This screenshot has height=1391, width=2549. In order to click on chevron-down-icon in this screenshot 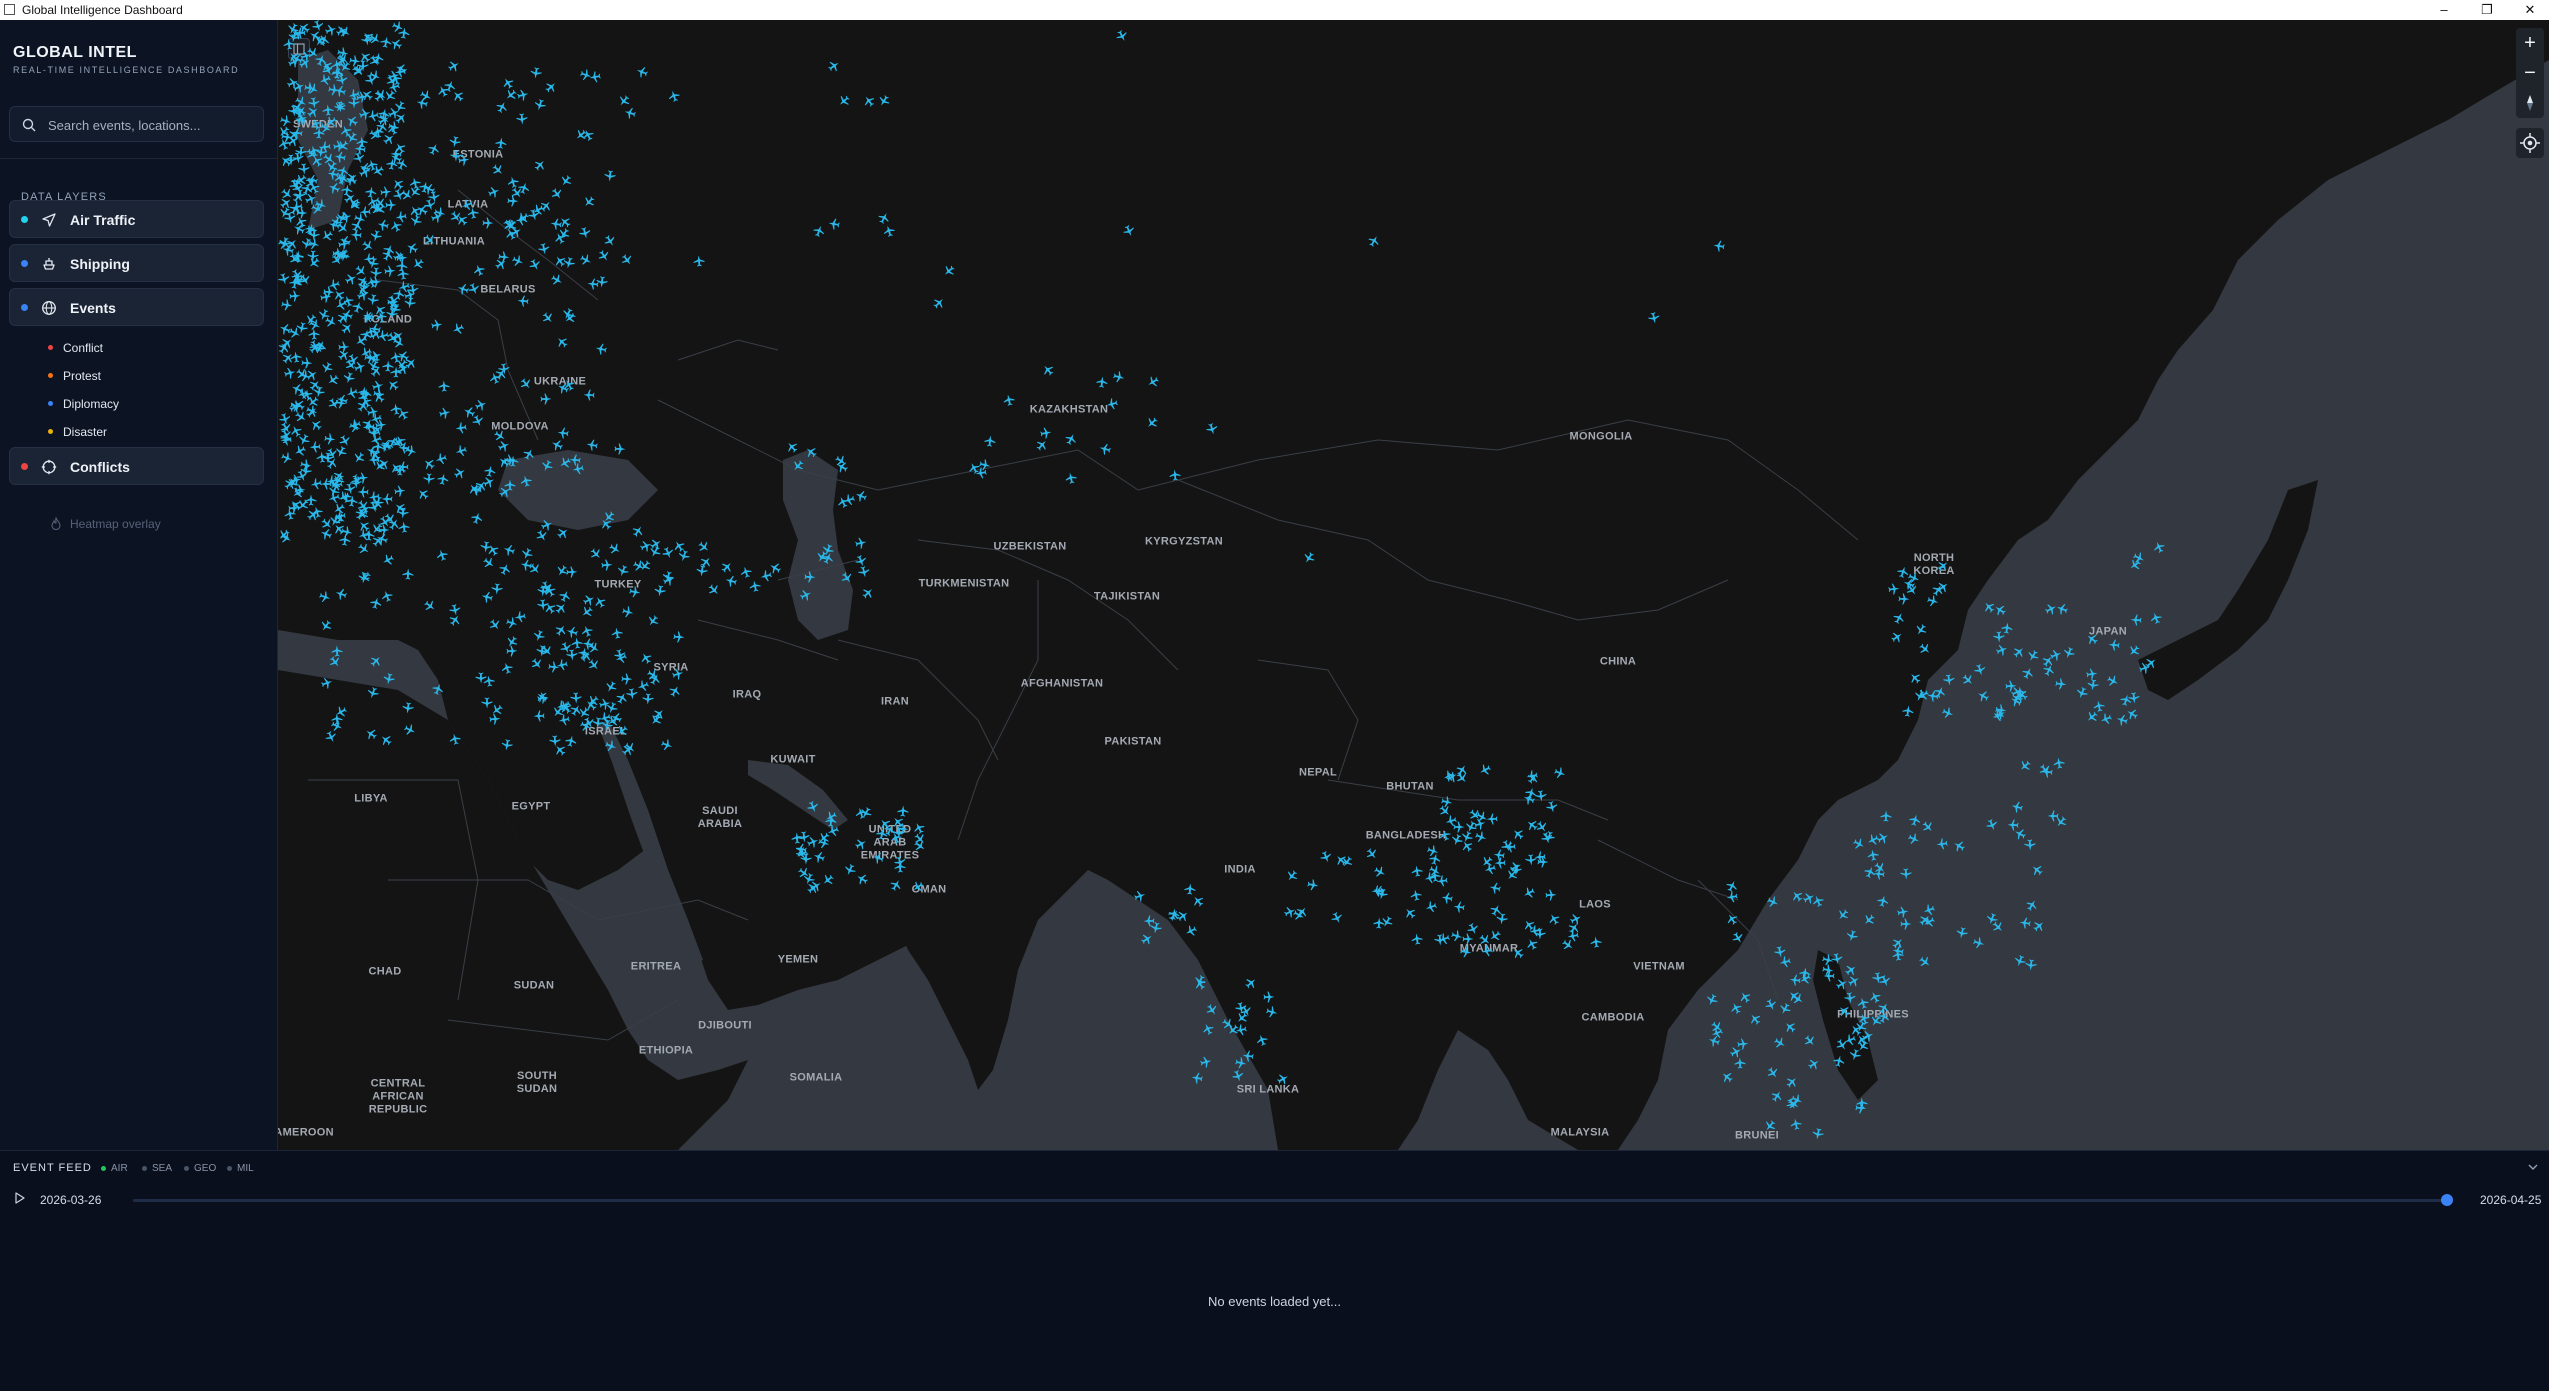, I will do `click(2533, 1167)`.